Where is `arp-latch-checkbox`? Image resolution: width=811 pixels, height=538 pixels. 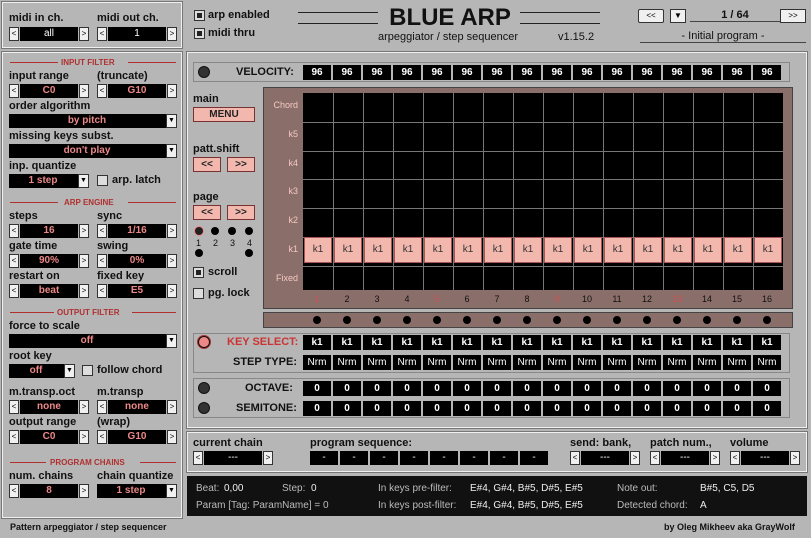 arp-latch-checkbox is located at coordinates (102, 180).